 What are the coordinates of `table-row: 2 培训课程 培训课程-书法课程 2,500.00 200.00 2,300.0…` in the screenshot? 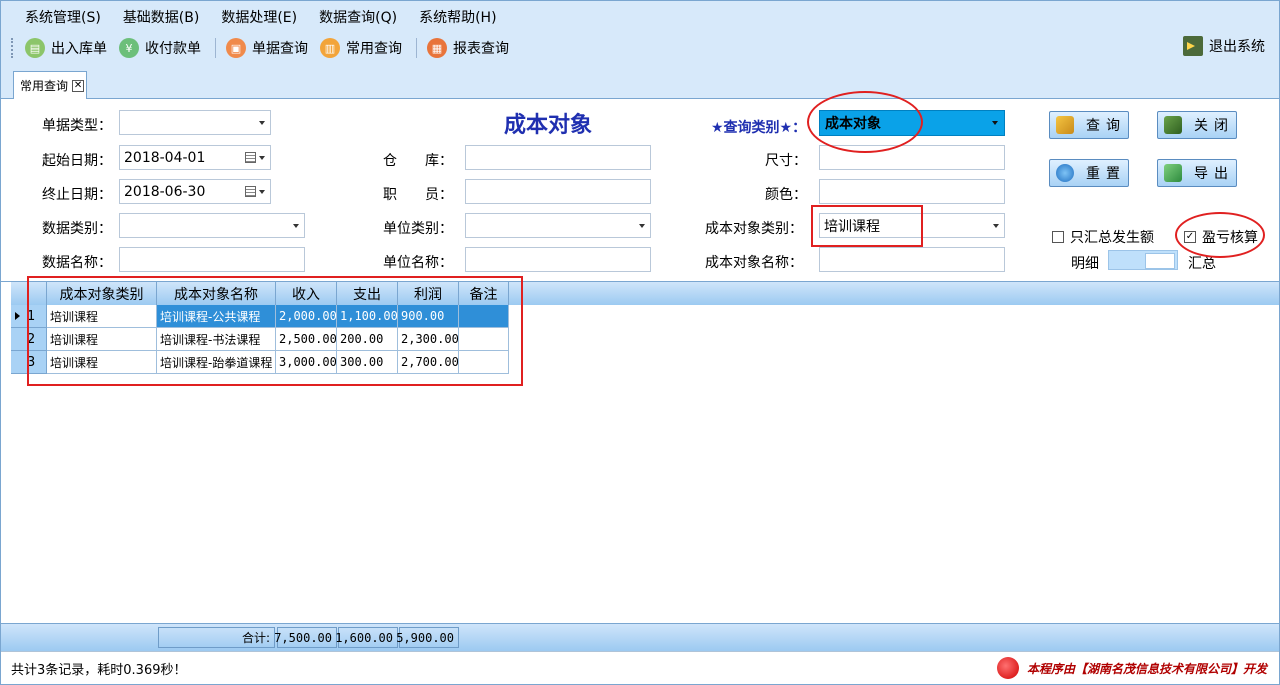 It's located at (260, 339).